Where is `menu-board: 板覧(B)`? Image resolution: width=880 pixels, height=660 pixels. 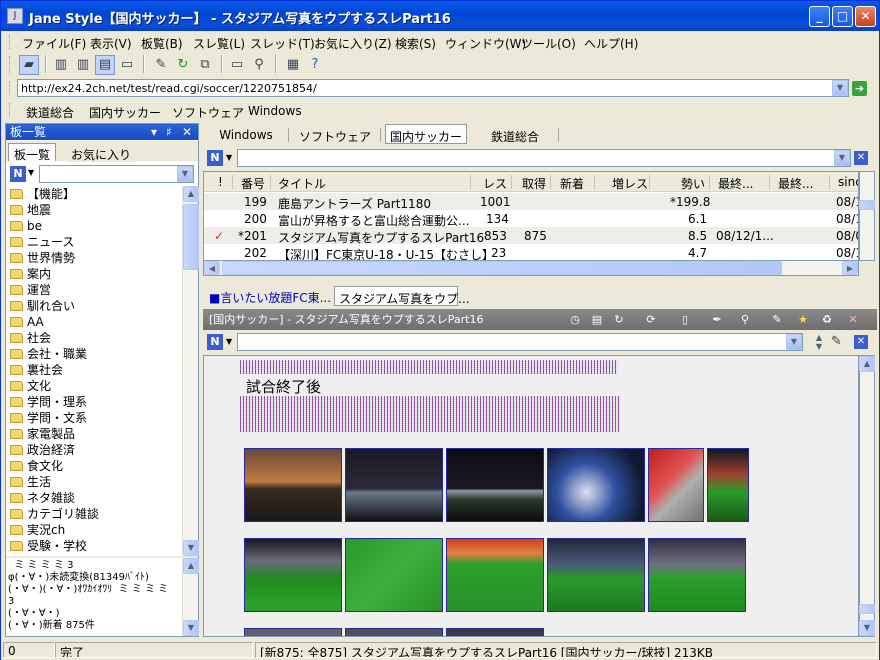
menu-board: 板覧(B) is located at coordinates (162, 43).